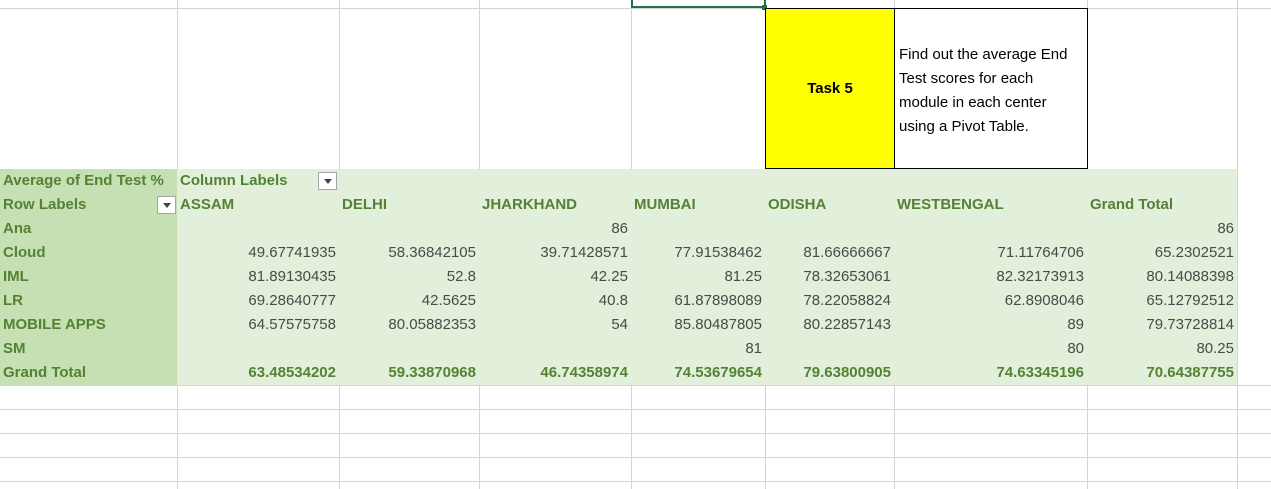 The height and width of the screenshot is (489, 1271). I want to click on value-cell: 39.71428571, so click(555, 253).